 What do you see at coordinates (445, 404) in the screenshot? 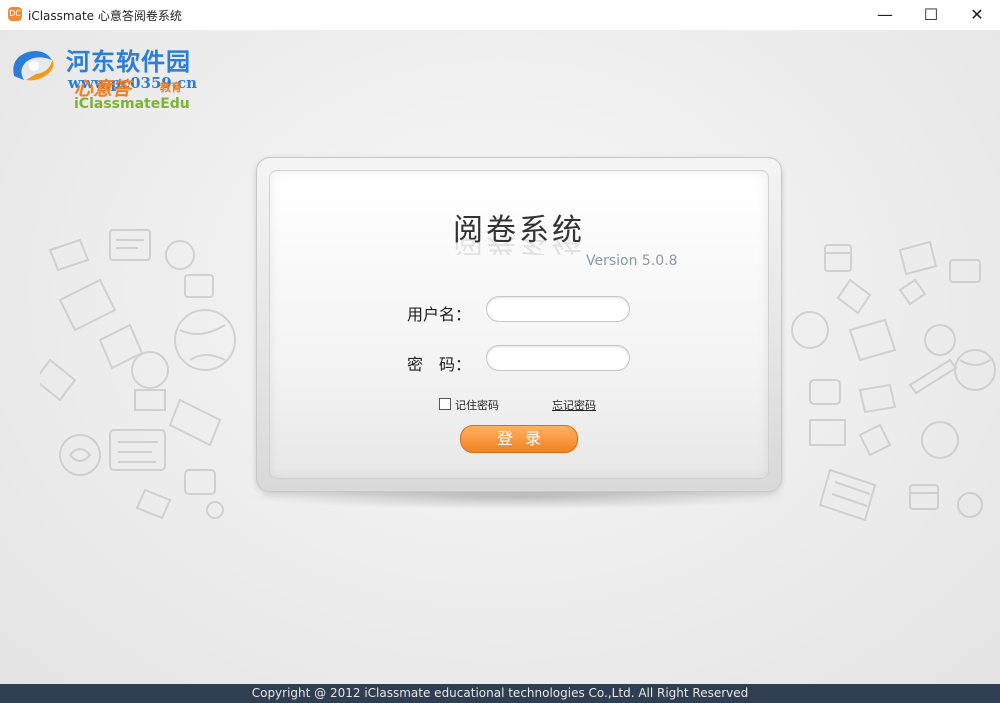
I see `checkbox-box-icon` at bounding box center [445, 404].